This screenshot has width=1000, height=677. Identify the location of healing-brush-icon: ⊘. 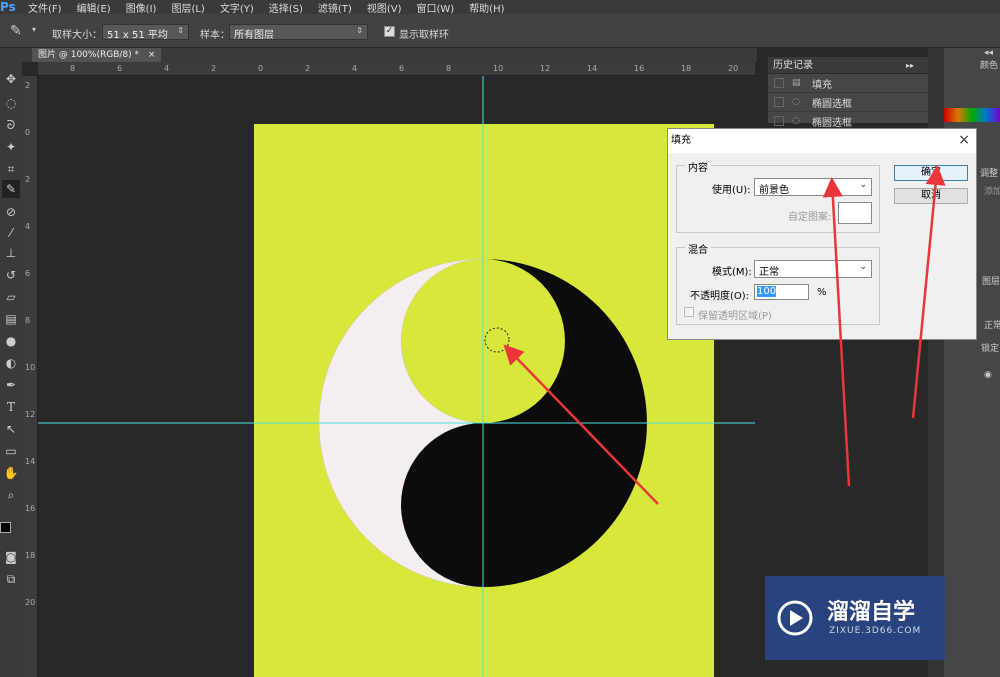
(11, 212).